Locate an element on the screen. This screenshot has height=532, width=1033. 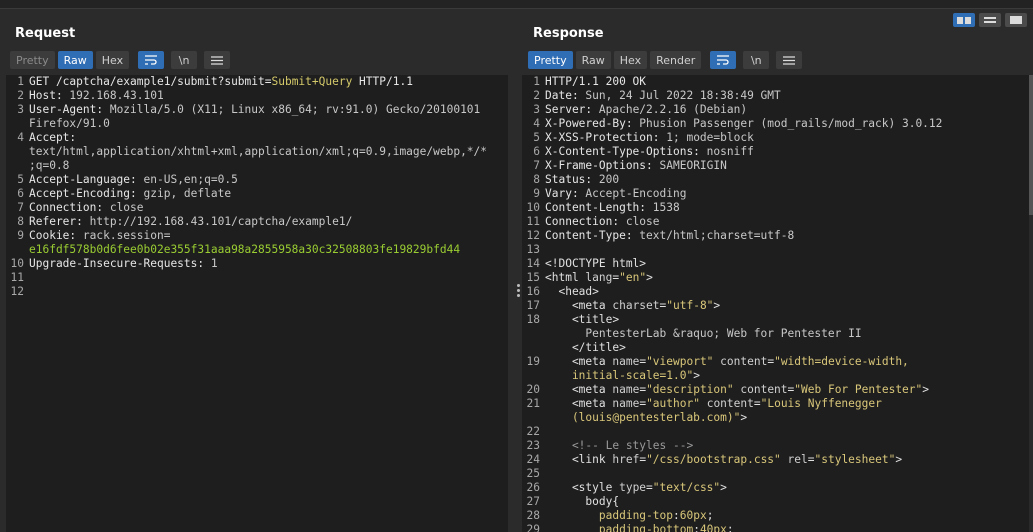
code-text: <!-- Le styles --> is located at coordinates (619, 446).